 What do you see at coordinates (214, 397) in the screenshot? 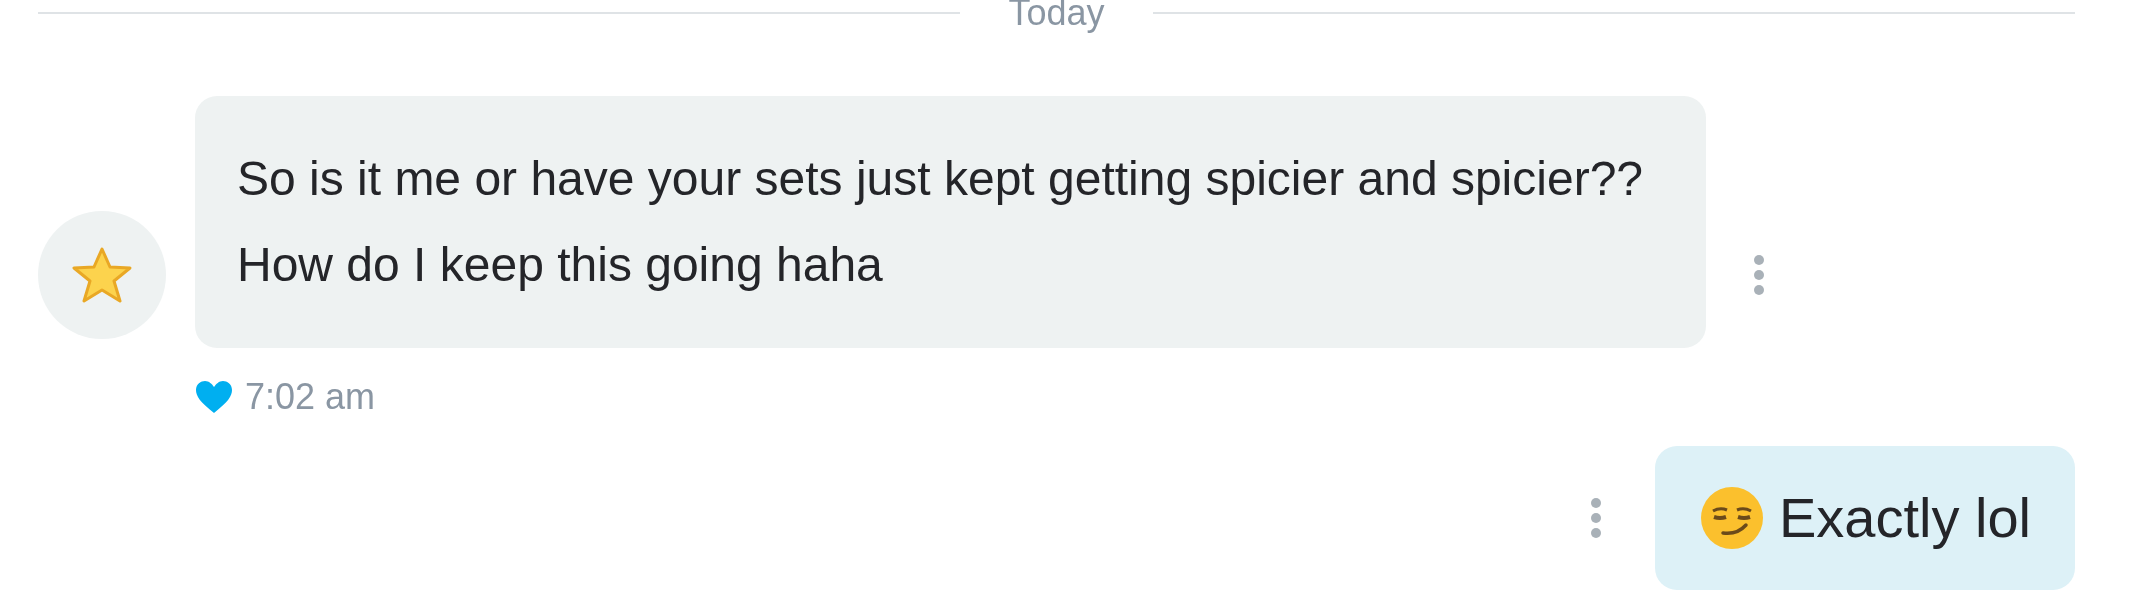
I see `heart-icon` at bounding box center [214, 397].